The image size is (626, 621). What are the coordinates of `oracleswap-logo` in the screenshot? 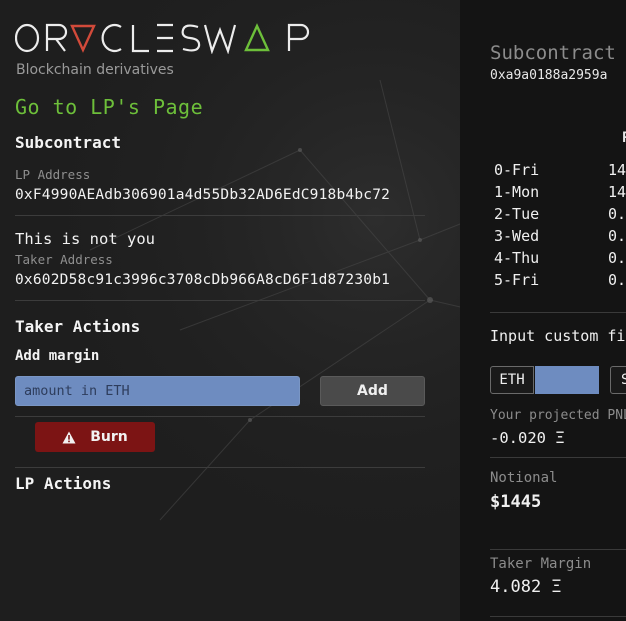 It's located at (162, 38).